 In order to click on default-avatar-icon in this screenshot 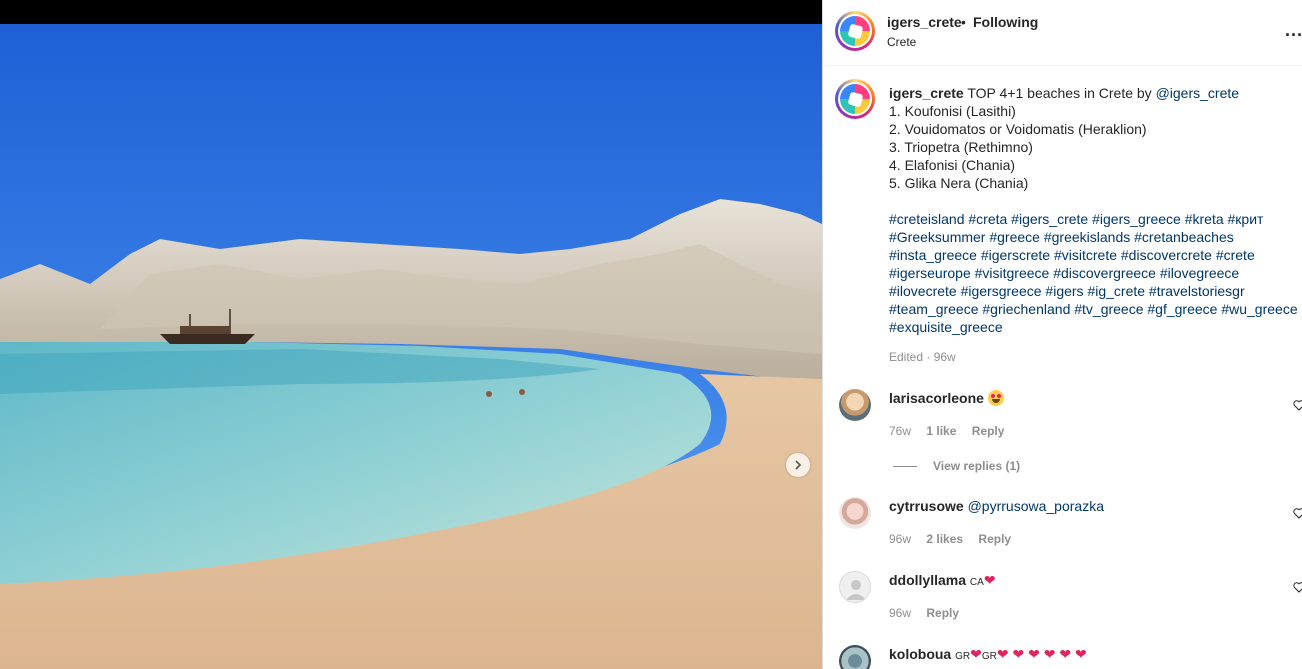, I will do `click(855, 587)`.